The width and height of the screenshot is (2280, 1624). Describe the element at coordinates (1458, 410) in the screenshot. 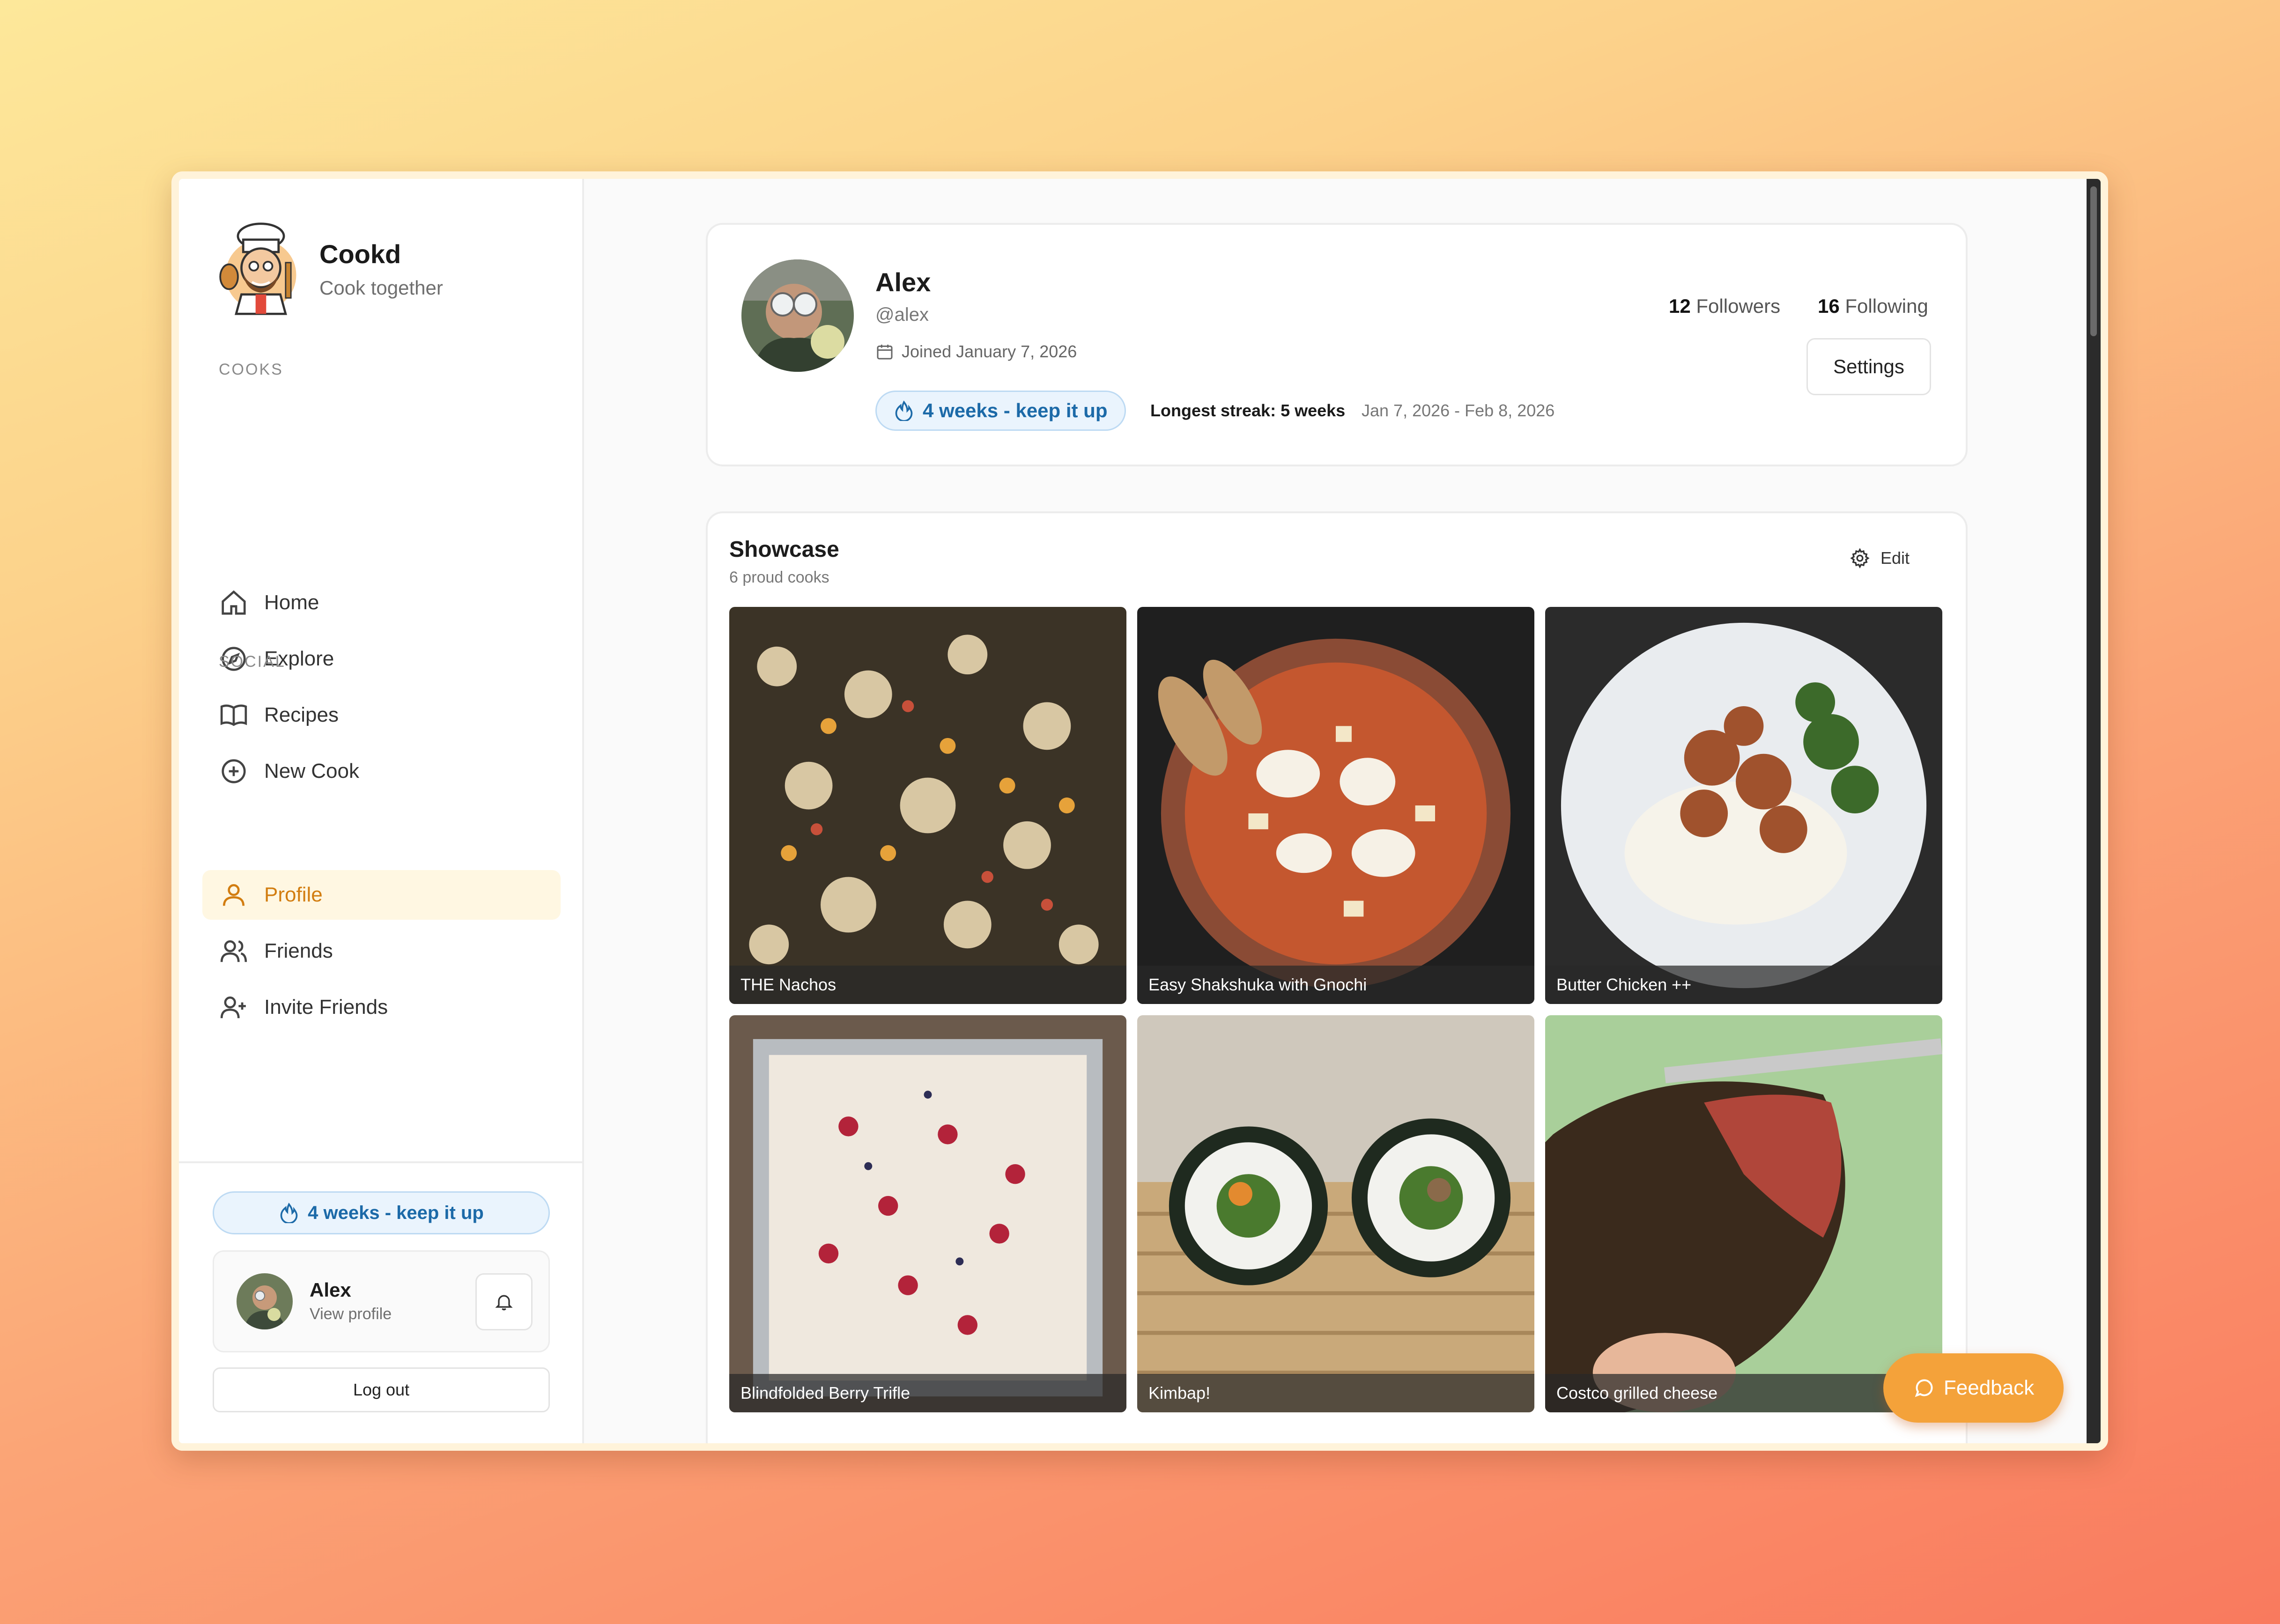

I see `streak-range: Jan 7, 2026 - Feb 8, 2026` at that location.